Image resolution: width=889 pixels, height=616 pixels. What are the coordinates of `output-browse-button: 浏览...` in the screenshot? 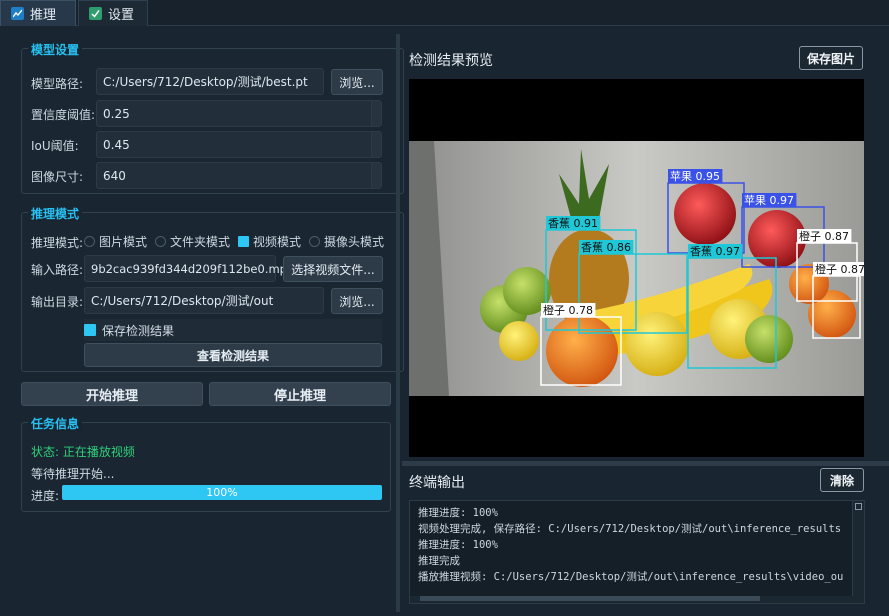 It's located at (357, 301).